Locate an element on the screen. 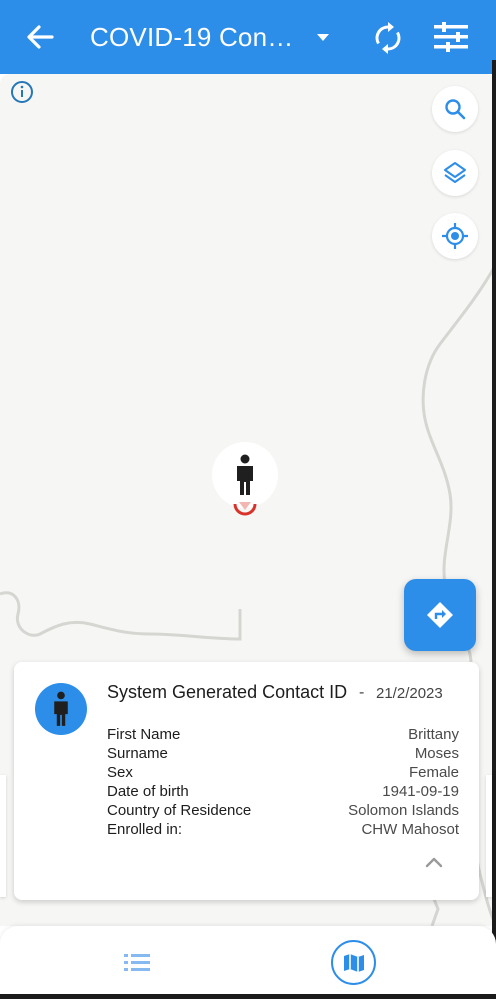 The image size is (496, 999). card-title: System Generated Contact ID is located at coordinates (227, 692).